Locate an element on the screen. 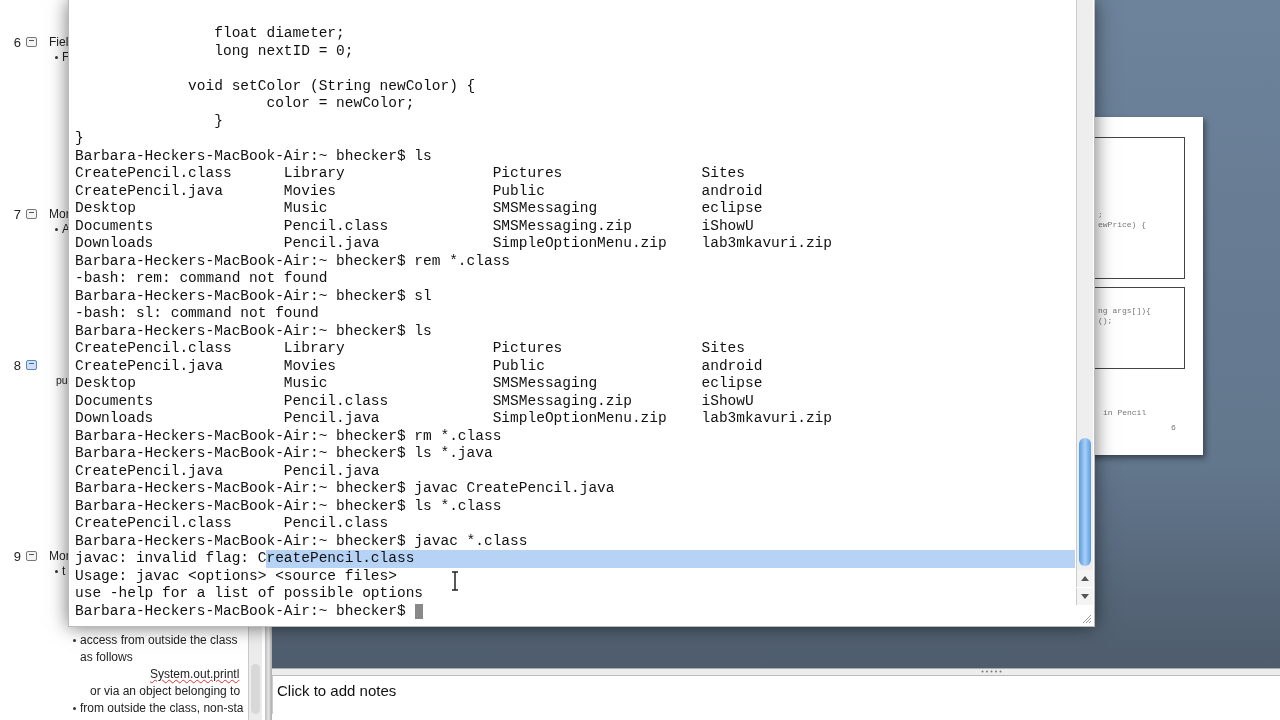 This screenshot has height=720, width=1280. terminal-line: -bash: sl: command not found is located at coordinates (197, 314).